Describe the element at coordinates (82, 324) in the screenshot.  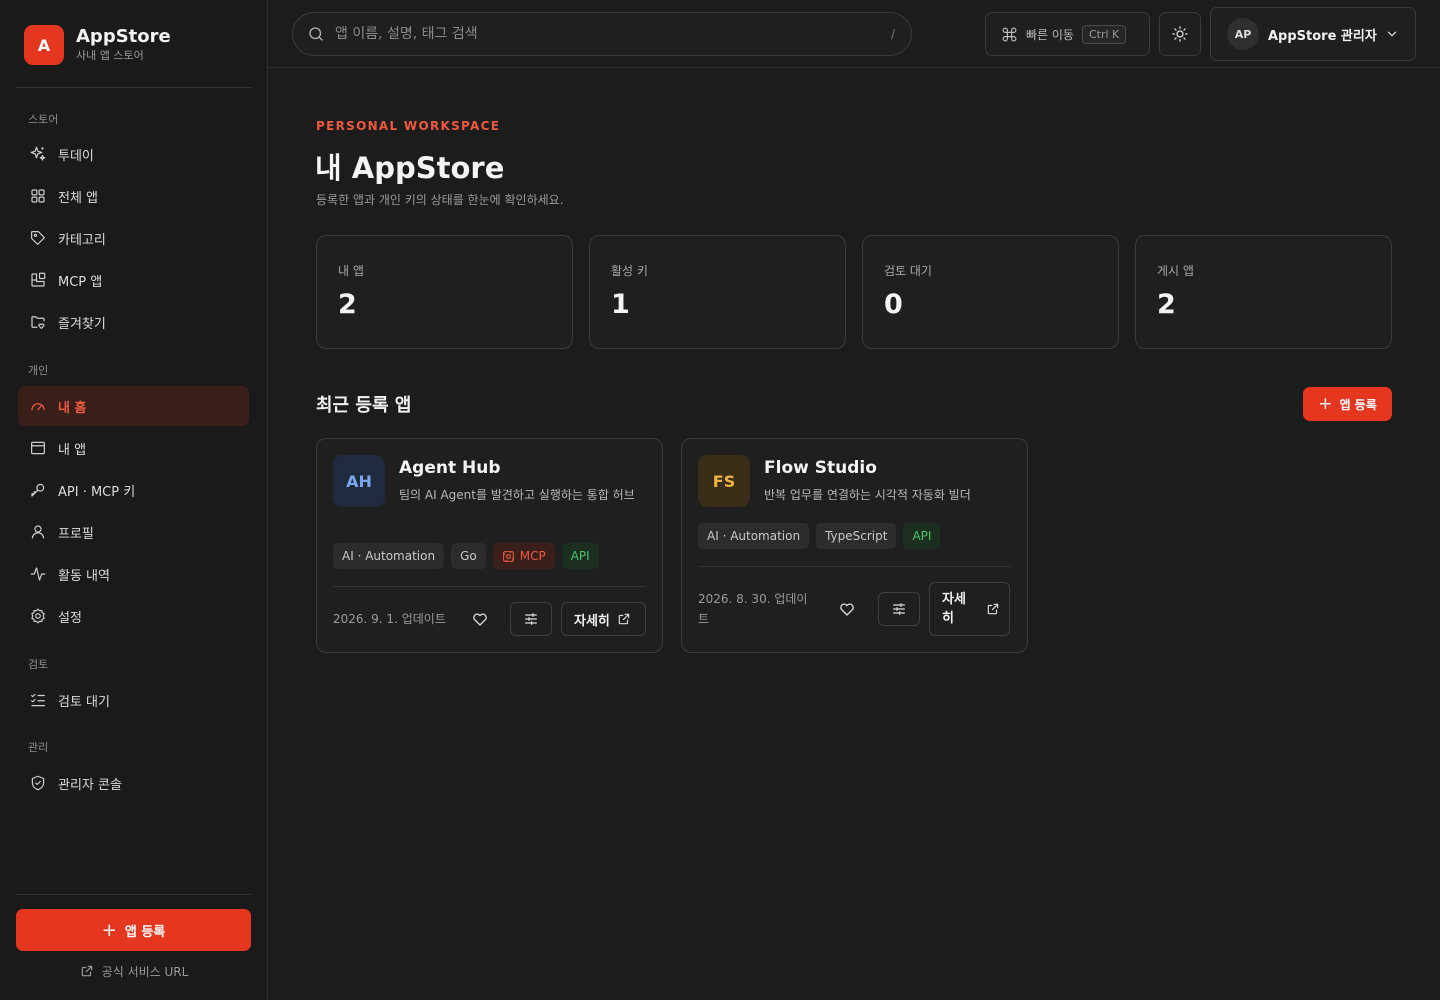
I see `sidebar-item-label: 즐겨찾기` at that location.